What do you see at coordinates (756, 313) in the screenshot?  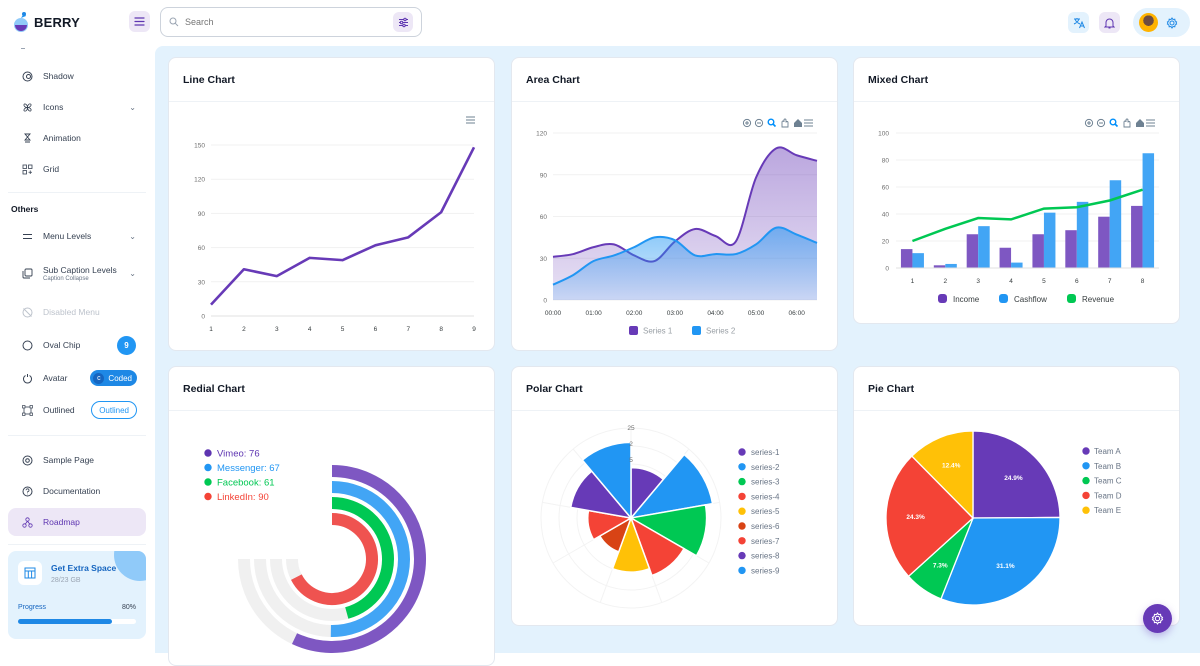 I see `x-tick-label: 05:00` at bounding box center [756, 313].